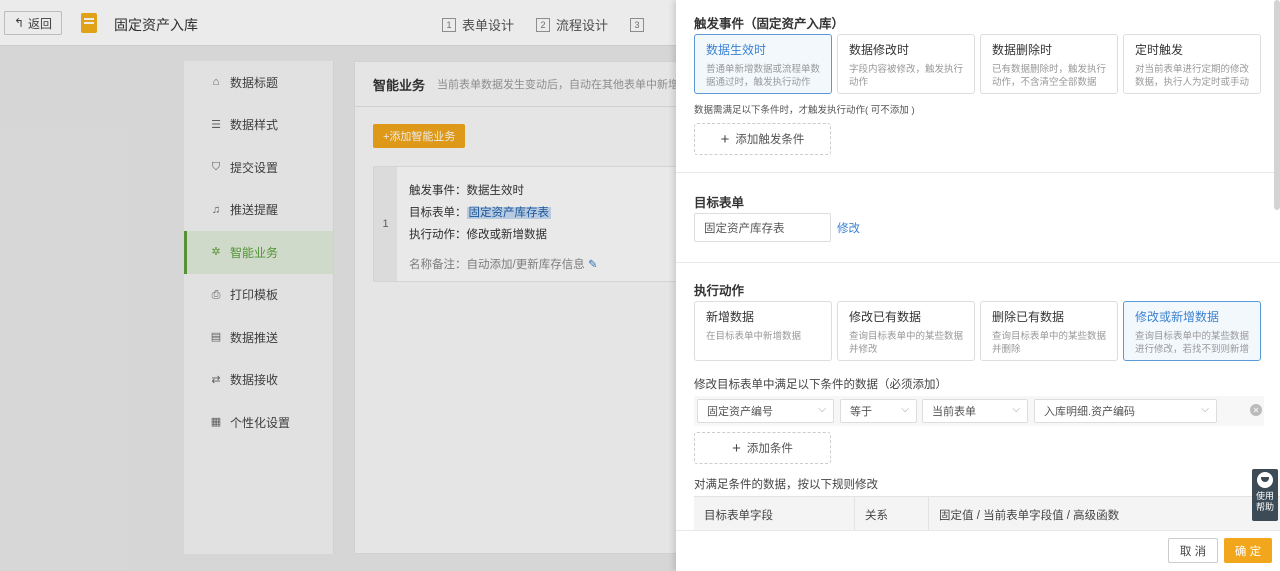 The width and height of the screenshot is (1280, 571). I want to click on condition-operator-select: 等于 ⌵, so click(878, 411).